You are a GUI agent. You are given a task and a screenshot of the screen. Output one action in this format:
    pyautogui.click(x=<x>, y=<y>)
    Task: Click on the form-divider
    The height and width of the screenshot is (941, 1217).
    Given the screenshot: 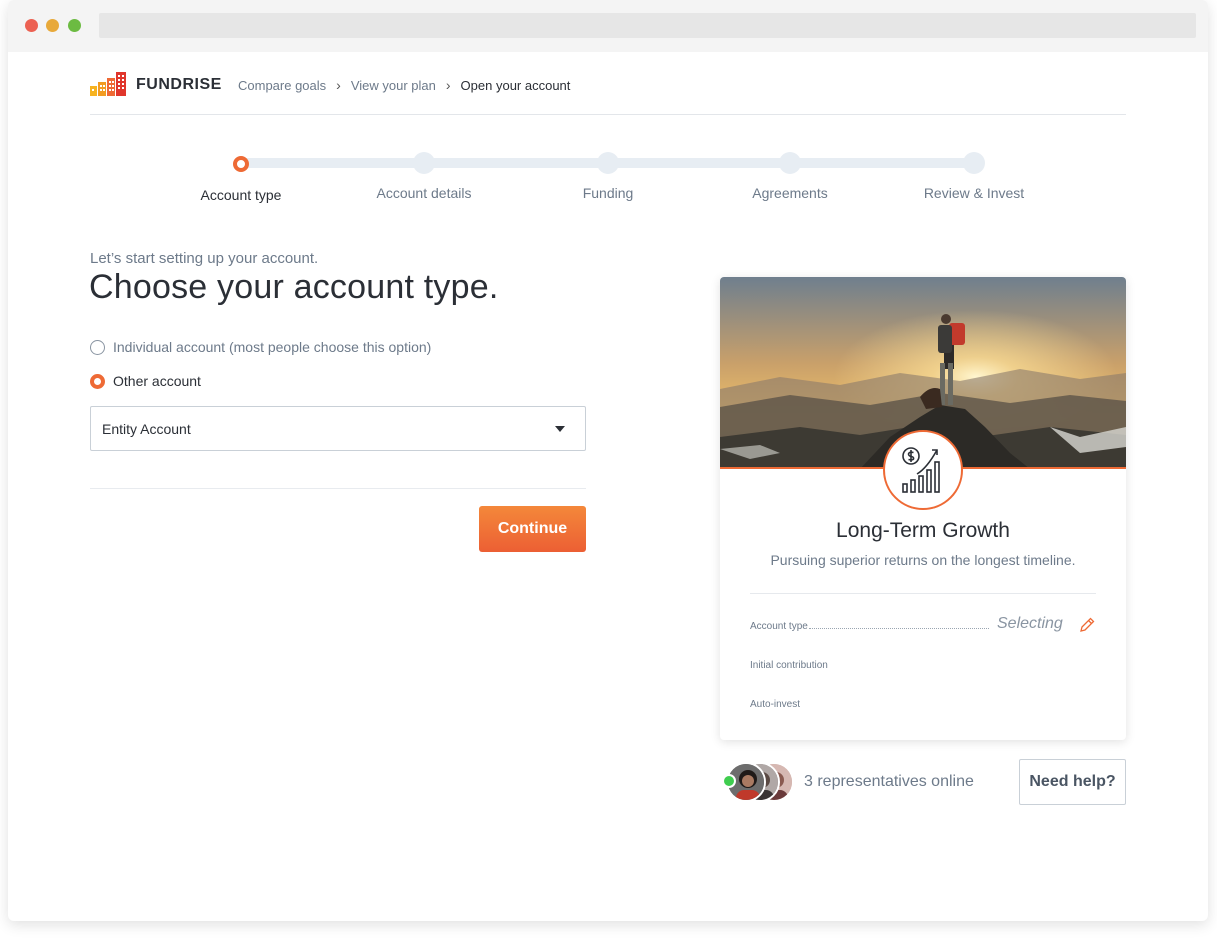 What is the action you would take?
    pyautogui.click(x=338, y=488)
    